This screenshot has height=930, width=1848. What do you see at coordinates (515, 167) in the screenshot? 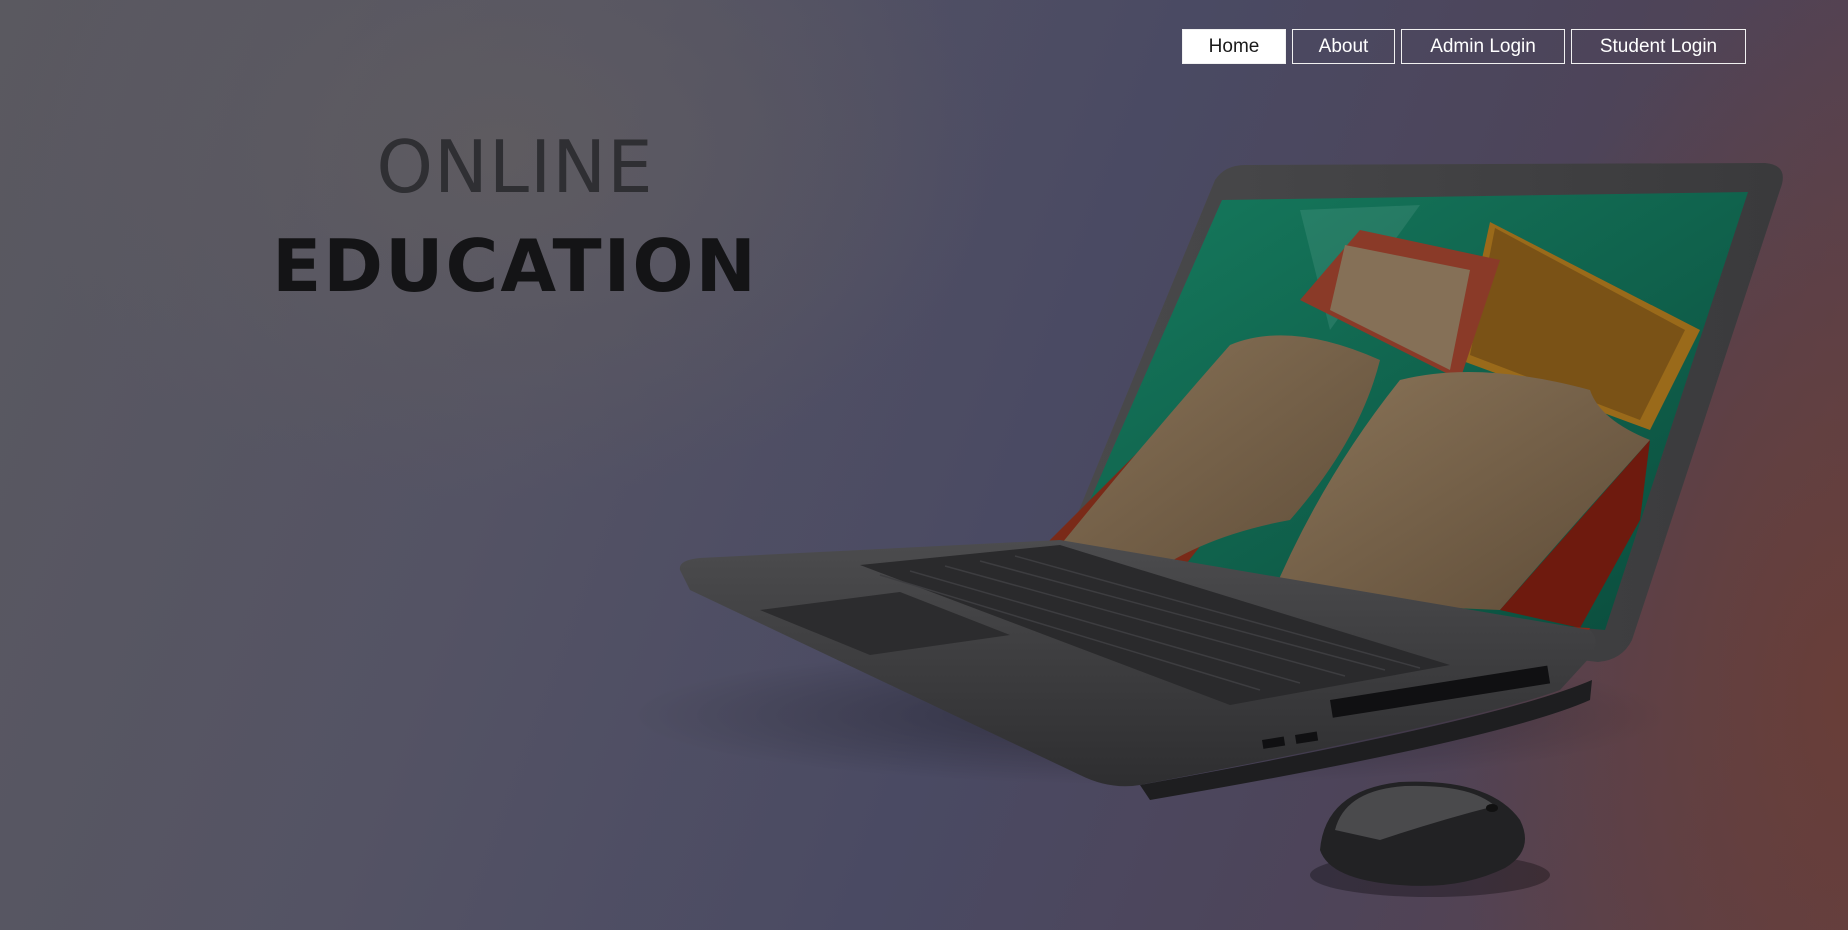
I see `hero-title-online: ONLINE` at bounding box center [515, 167].